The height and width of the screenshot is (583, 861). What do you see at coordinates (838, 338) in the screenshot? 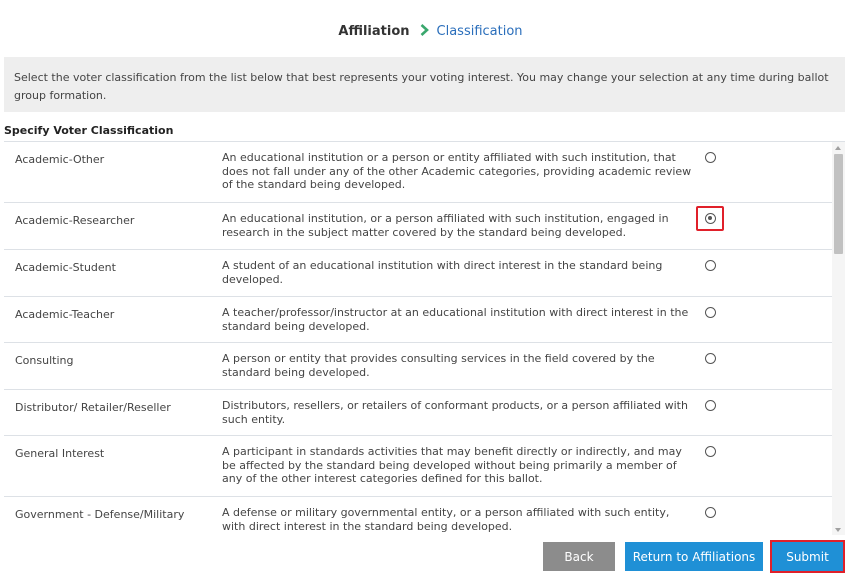
I see `vertical-scrollbar` at bounding box center [838, 338].